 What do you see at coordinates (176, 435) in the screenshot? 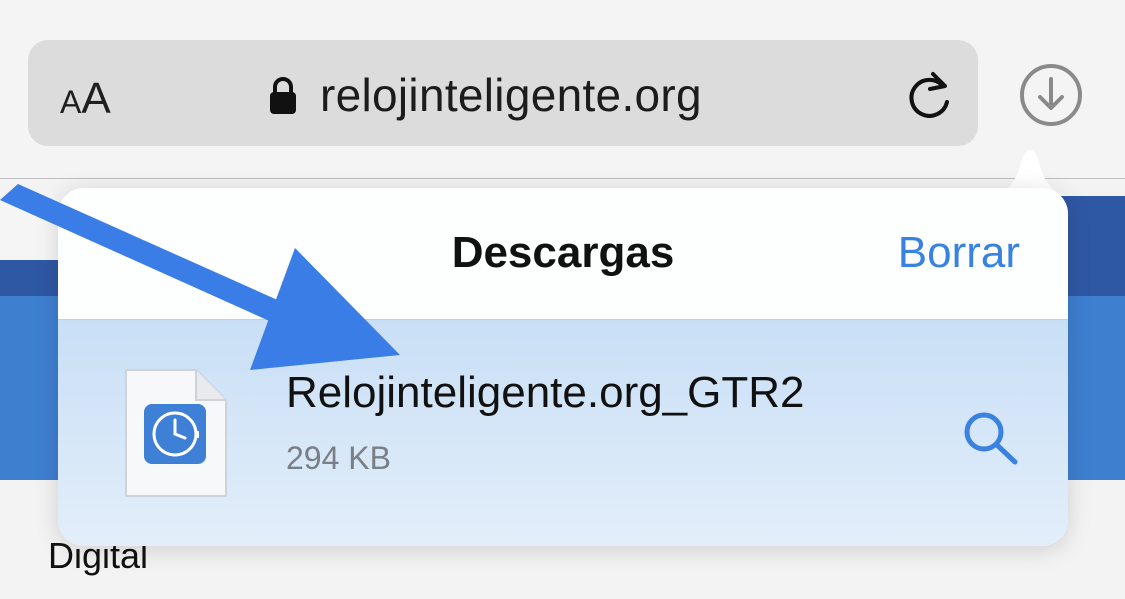
I see `watch-file-icon` at bounding box center [176, 435].